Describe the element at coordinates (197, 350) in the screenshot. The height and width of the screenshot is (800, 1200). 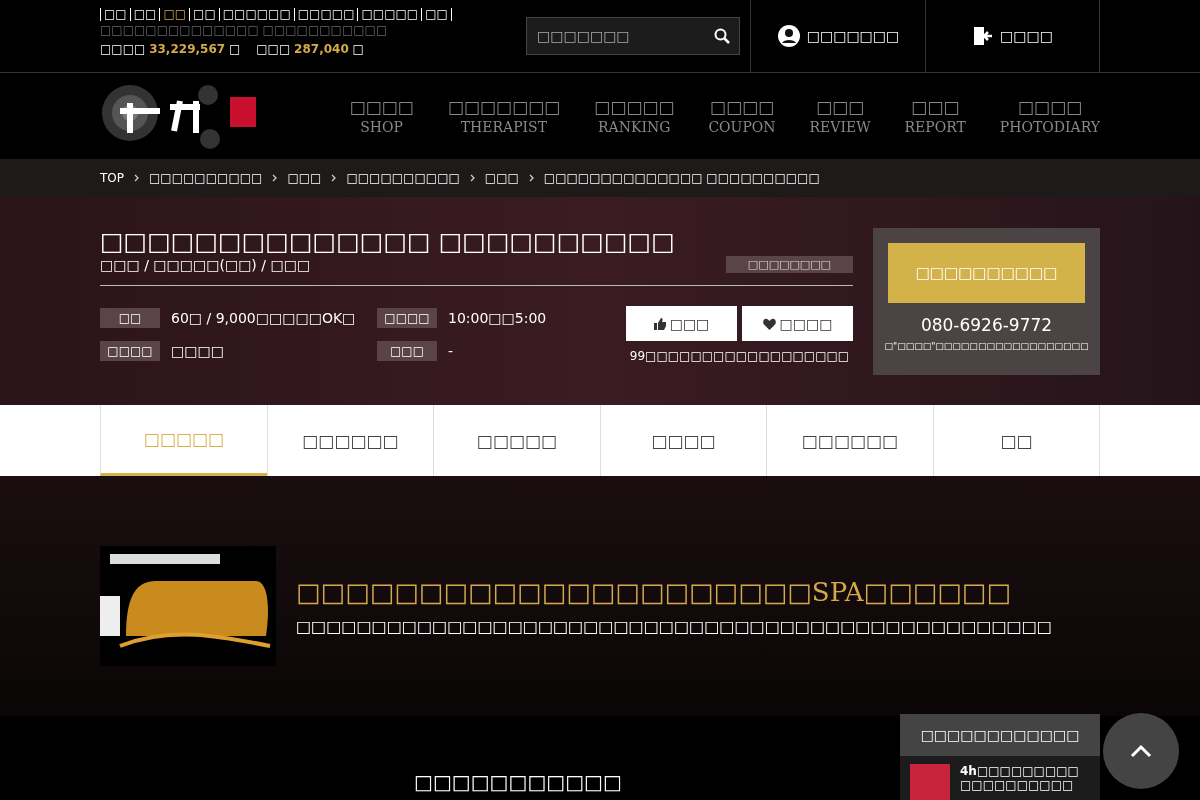
I see `info-value: □□□□` at that location.